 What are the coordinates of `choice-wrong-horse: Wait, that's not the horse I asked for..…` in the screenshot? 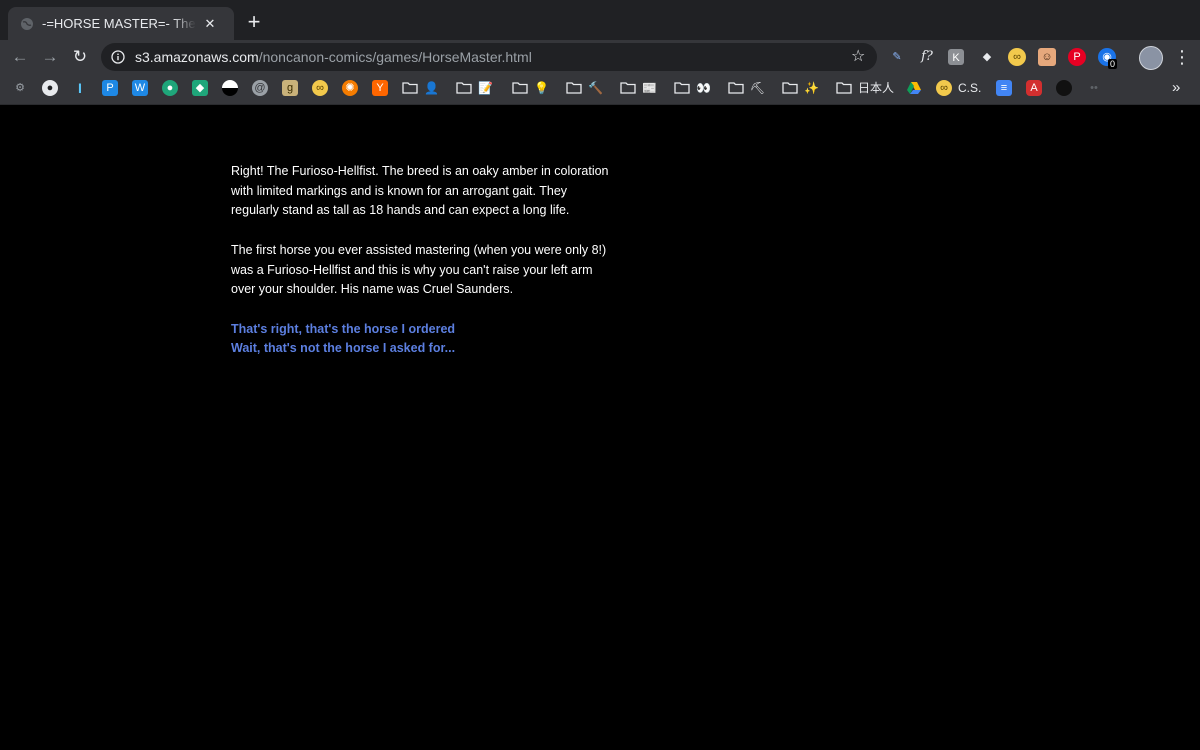 It's located at (423, 349).